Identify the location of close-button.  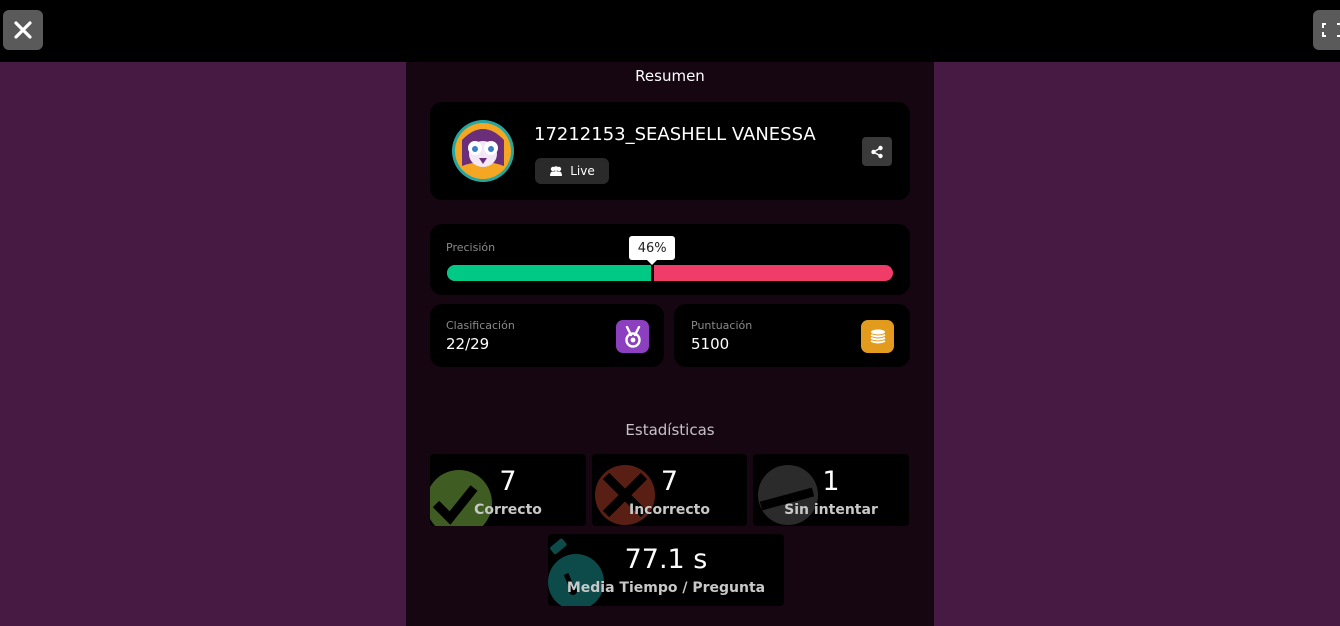
(23, 30).